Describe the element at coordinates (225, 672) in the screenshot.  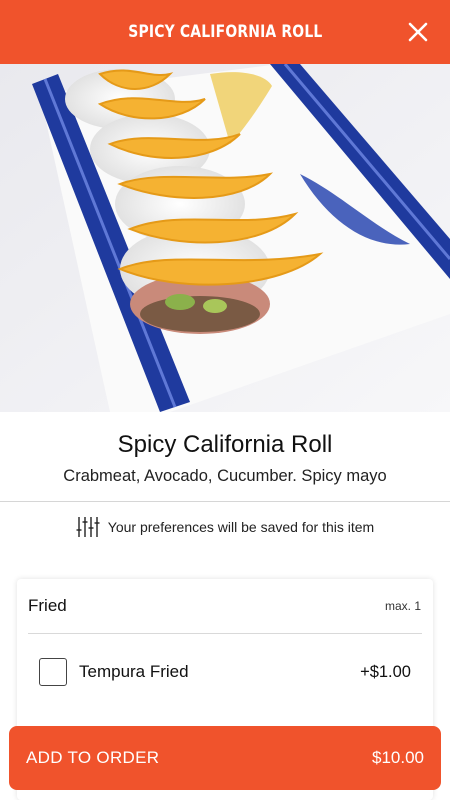
I see `option-tempura-fried: Tempura Fried +$1.00` at that location.